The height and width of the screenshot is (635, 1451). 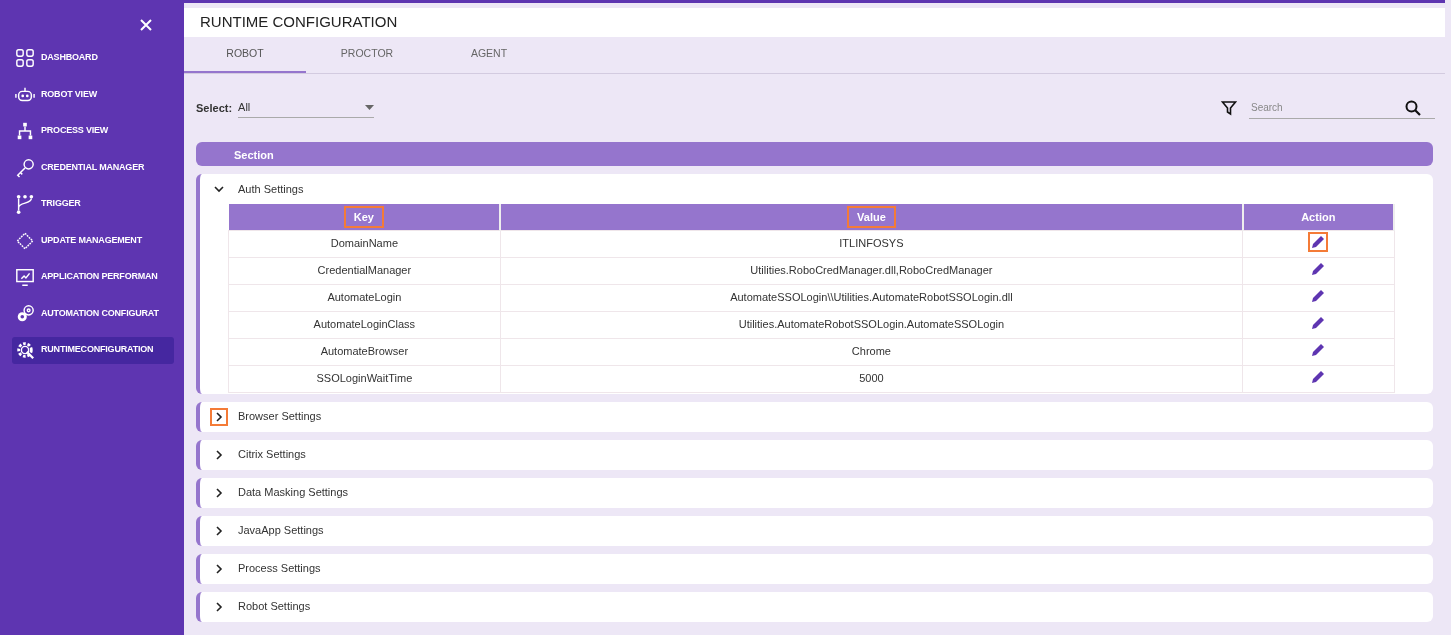 I want to click on column-header: Action, so click(x=1318, y=217).